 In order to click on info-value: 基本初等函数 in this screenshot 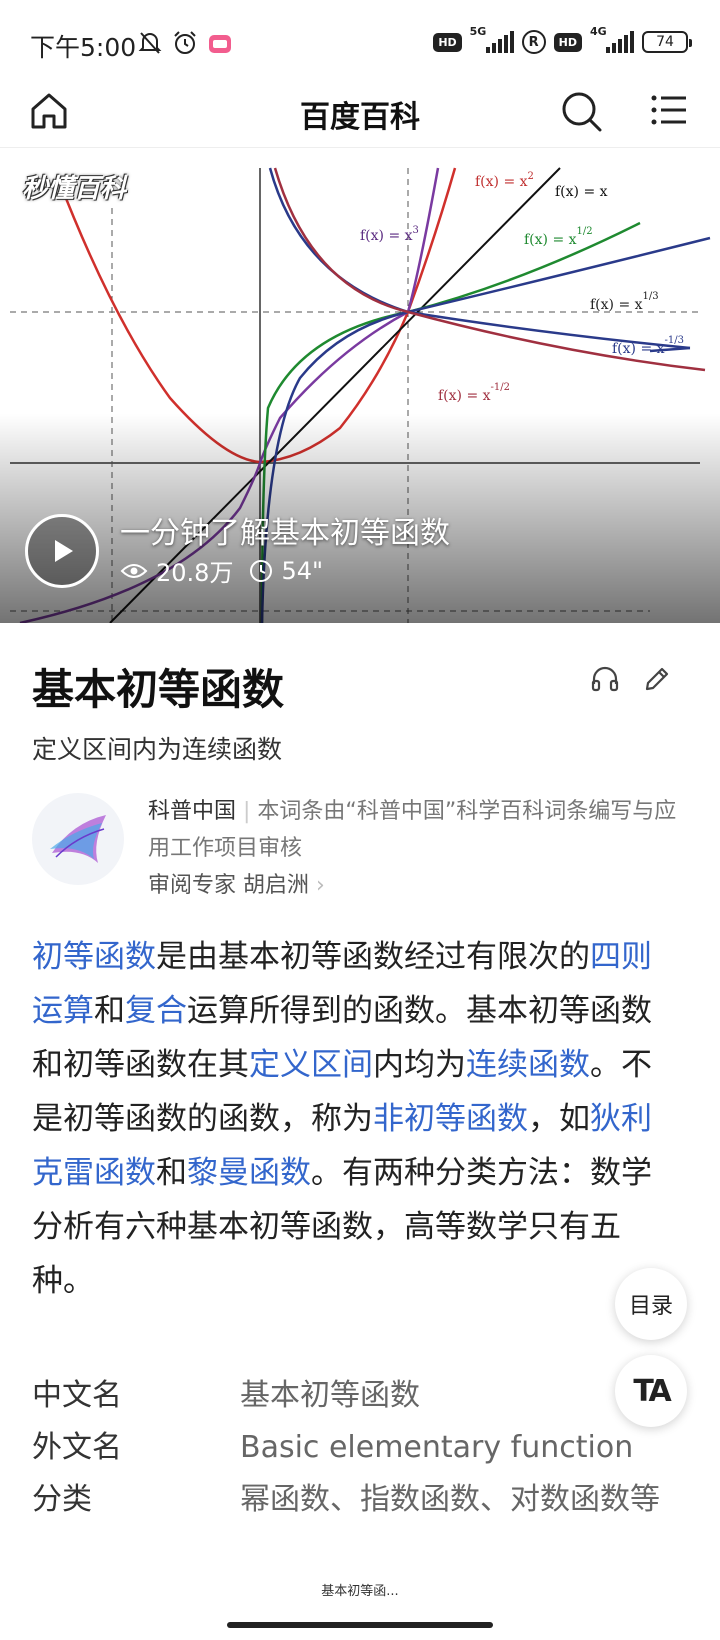, I will do `click(330, 1395)`.